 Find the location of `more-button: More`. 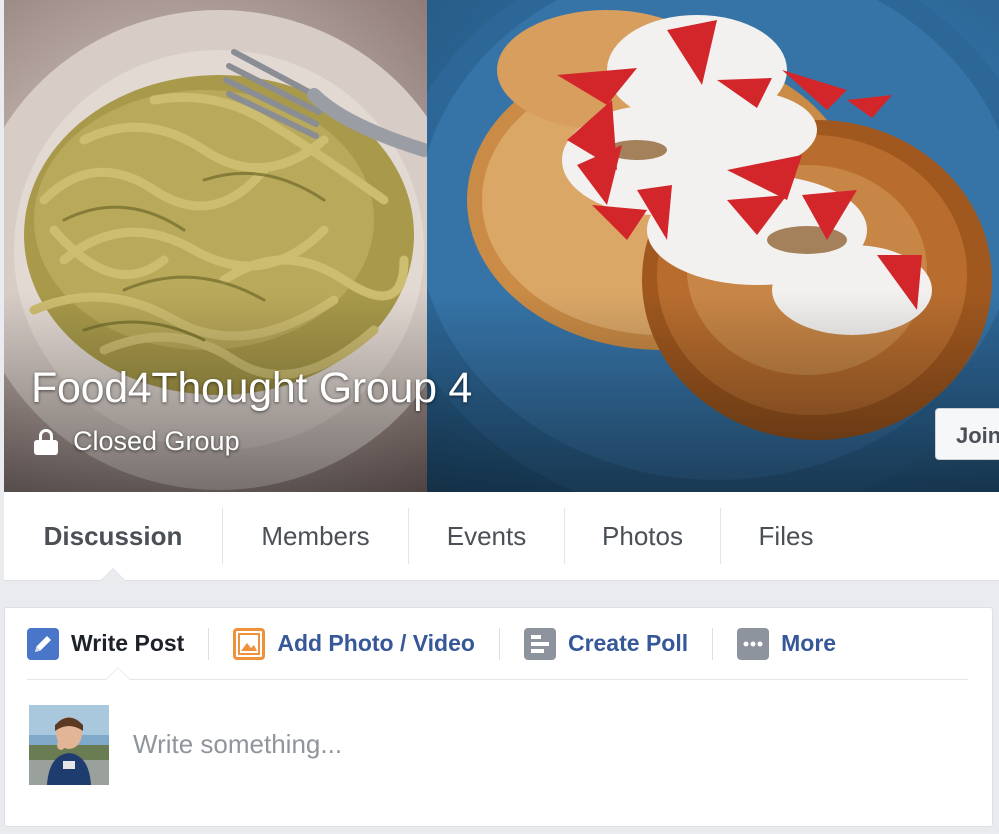

more-button: More is located at coordinates (787, 643).